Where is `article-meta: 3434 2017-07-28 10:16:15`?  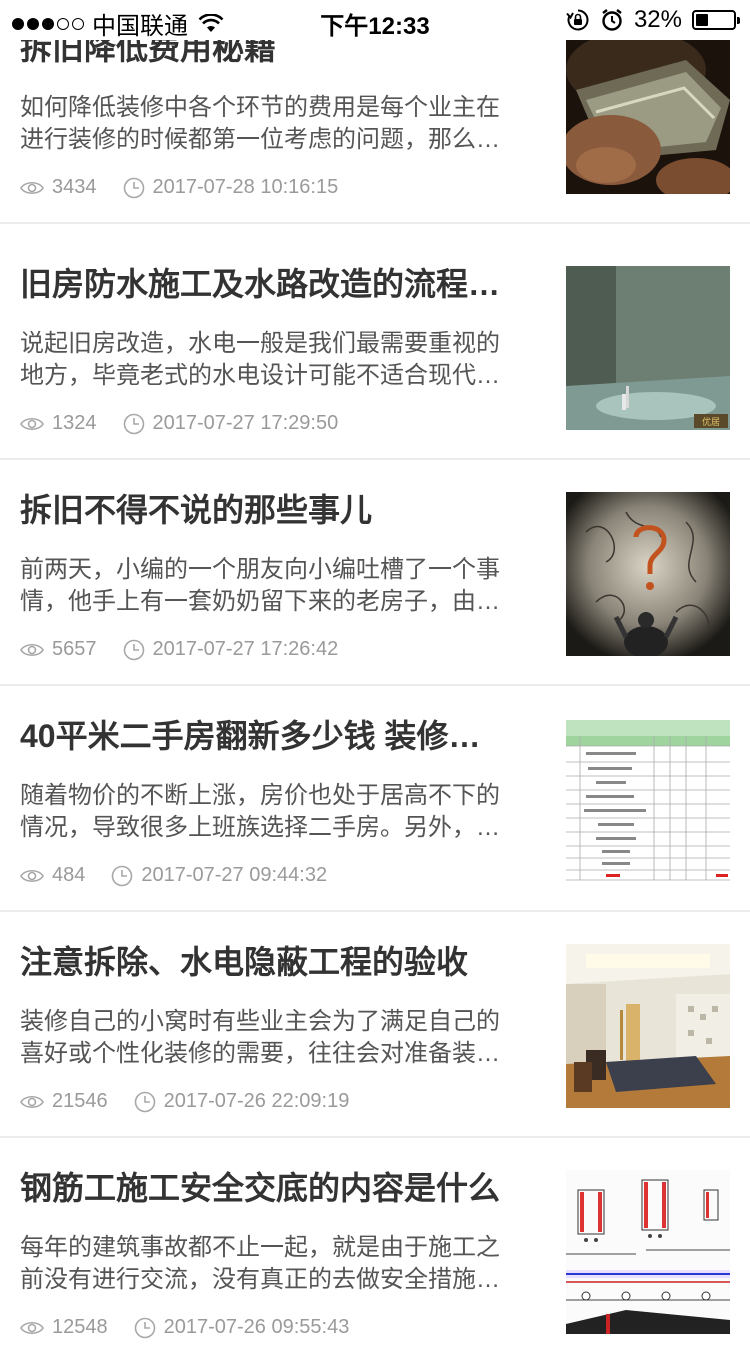
article-meta: 3434 2017-07-28 10:16:15 is located at coordinates (179, 187).